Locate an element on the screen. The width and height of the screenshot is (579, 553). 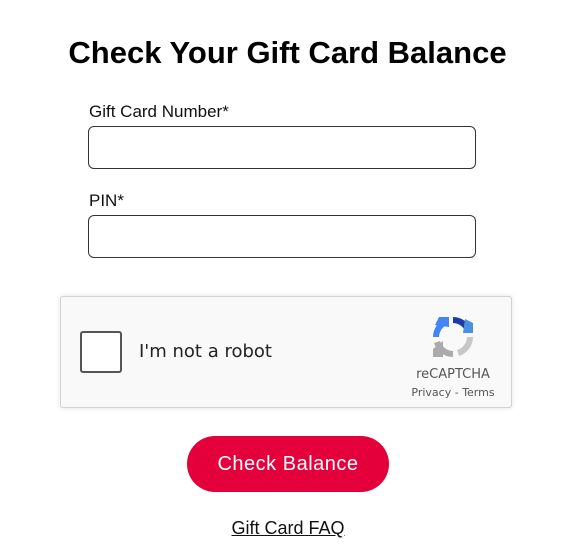
recaptcha-checkbox-label: I'm not a robot is located at coordinates (205, 351).